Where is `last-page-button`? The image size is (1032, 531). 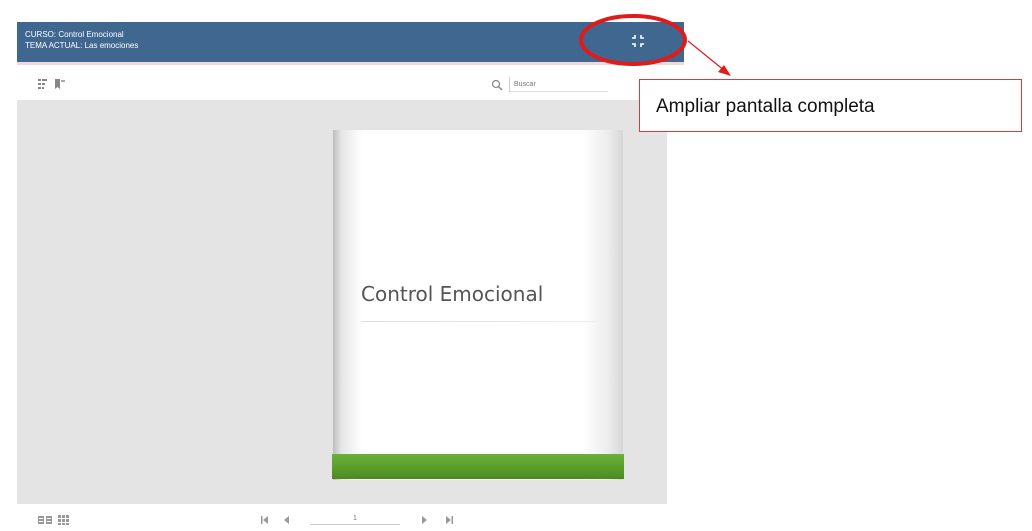 last-page-button is located at coordinates (449, 519).